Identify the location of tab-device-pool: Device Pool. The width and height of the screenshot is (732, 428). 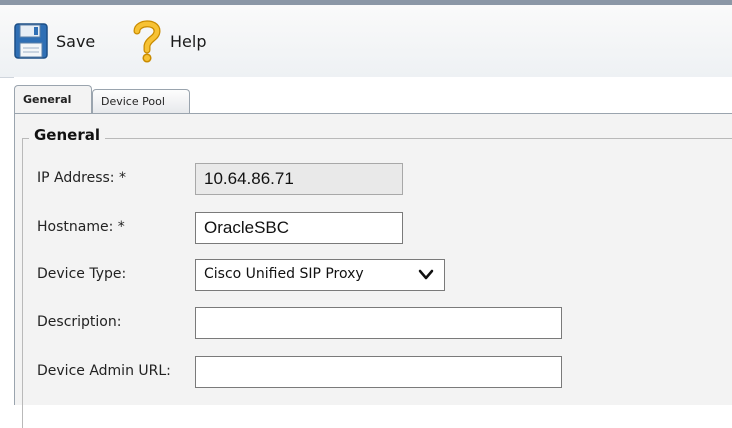
(141, 101).